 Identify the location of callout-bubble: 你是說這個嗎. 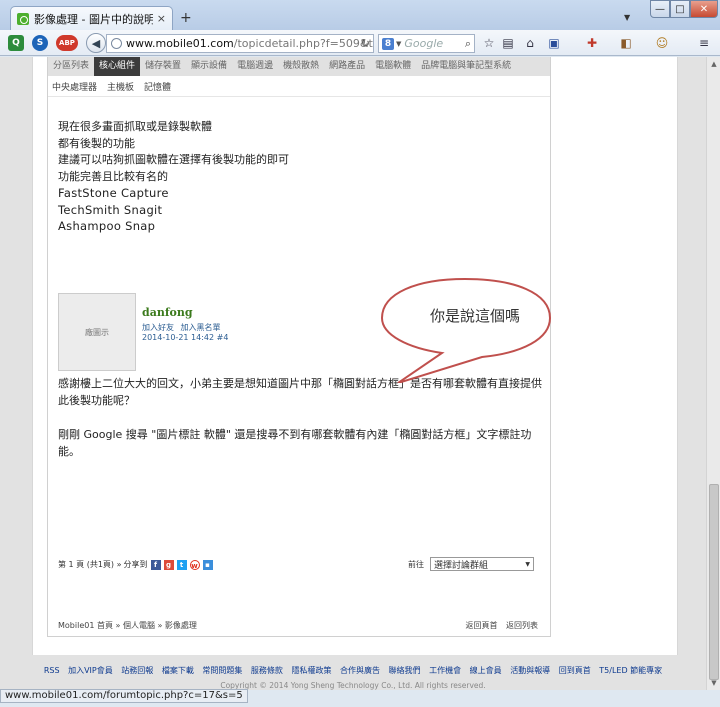
(465, 328).